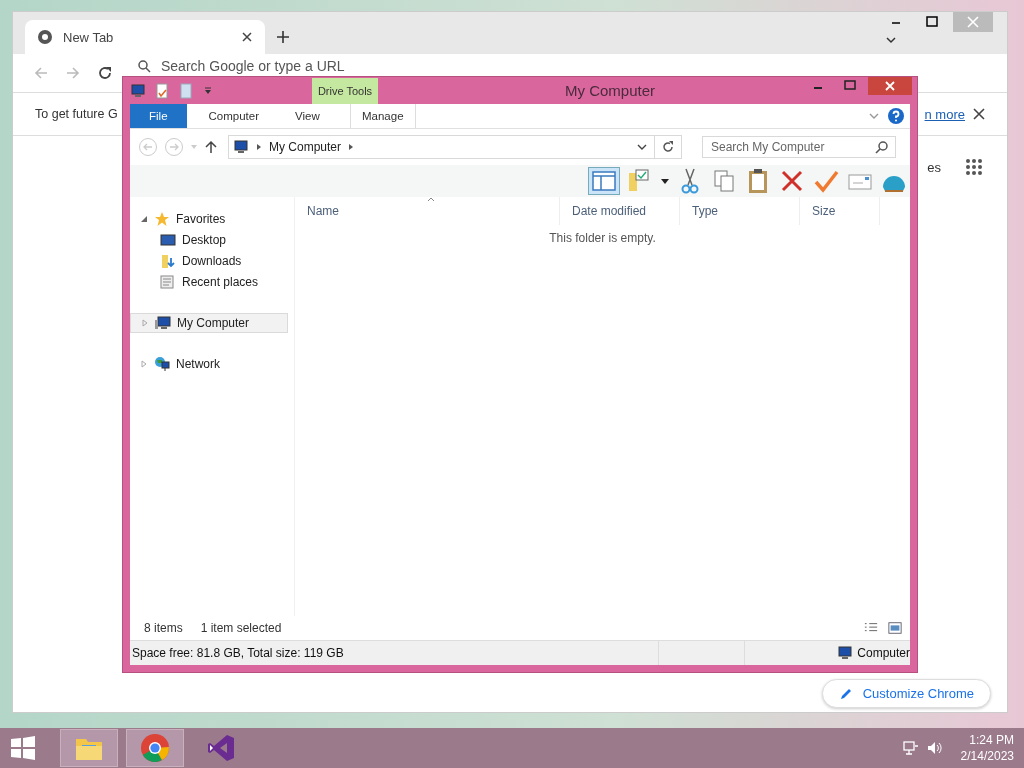  I want to click on customize-chrome-button: Customize Chrome, so click(906, 693).